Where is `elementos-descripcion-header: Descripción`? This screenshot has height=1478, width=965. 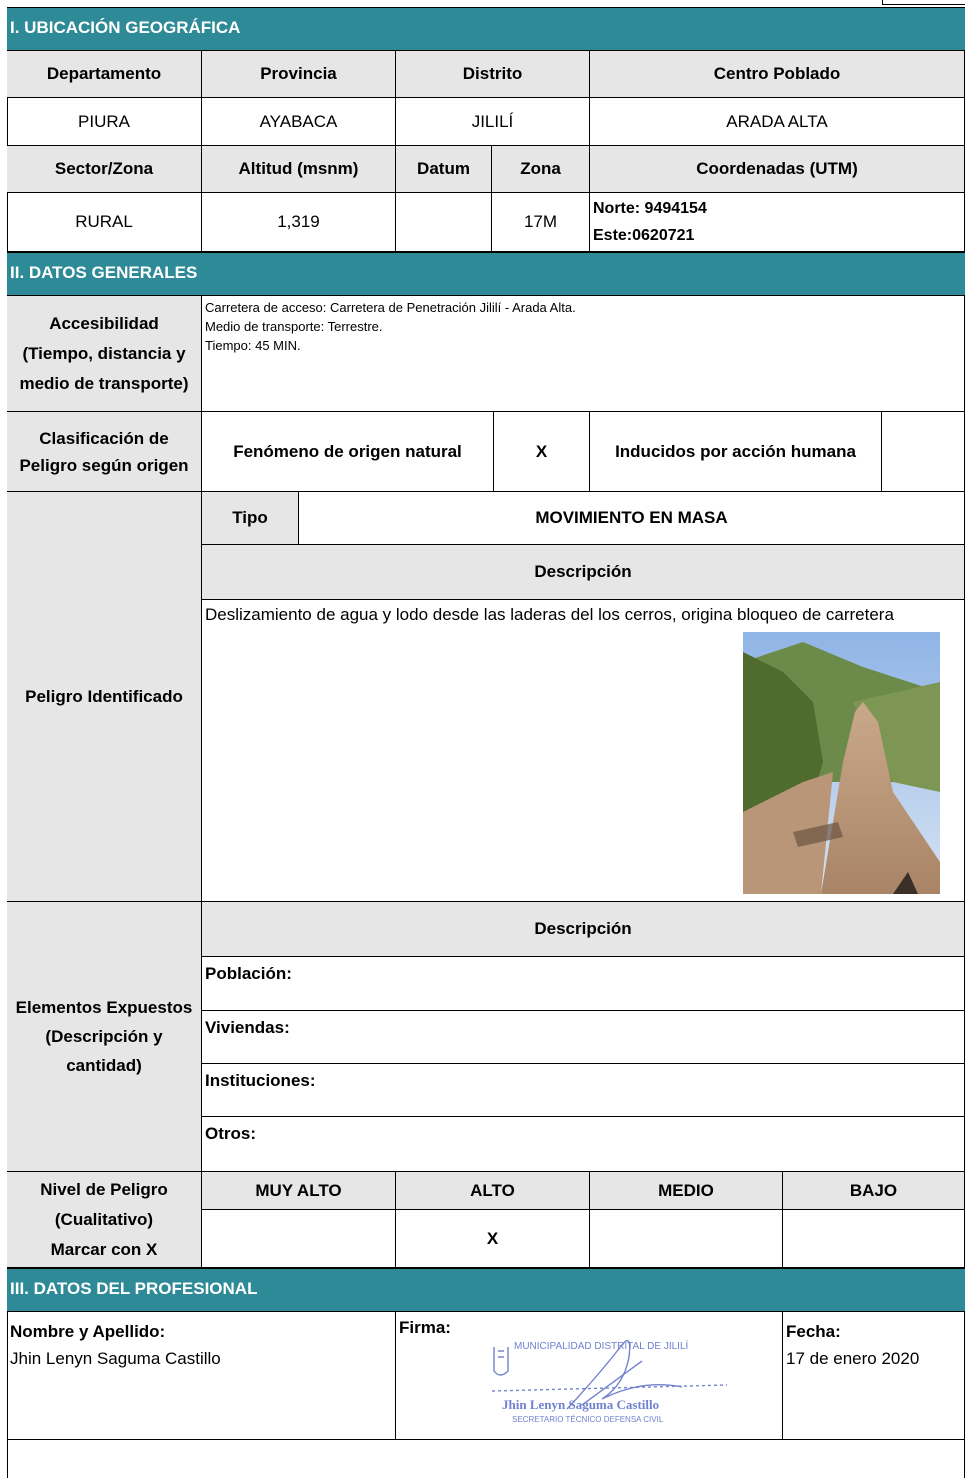 elementos-descripcion-header: Descripción is located at coordinates (583, 929).